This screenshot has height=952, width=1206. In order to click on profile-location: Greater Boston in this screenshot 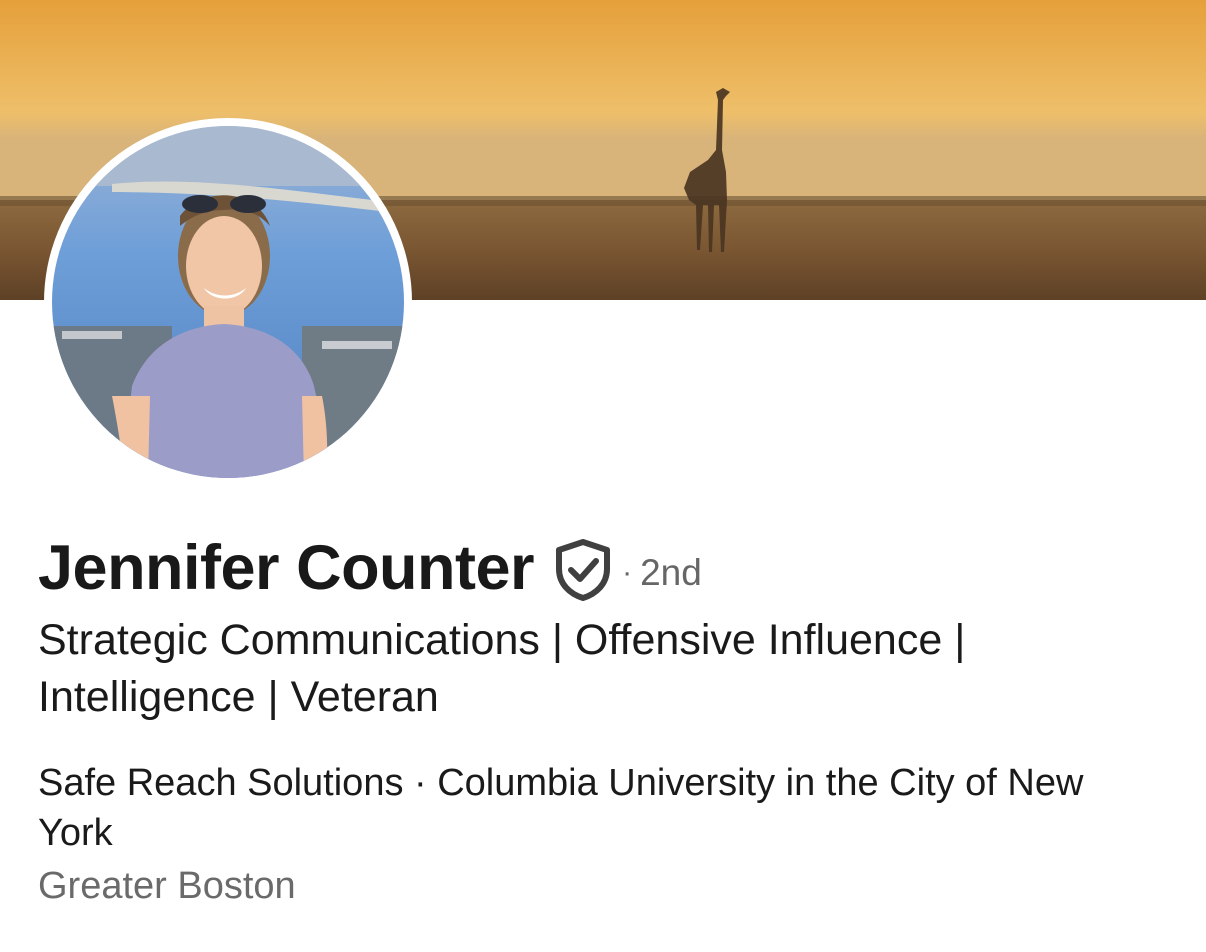, I will do `click(167, 886)`.